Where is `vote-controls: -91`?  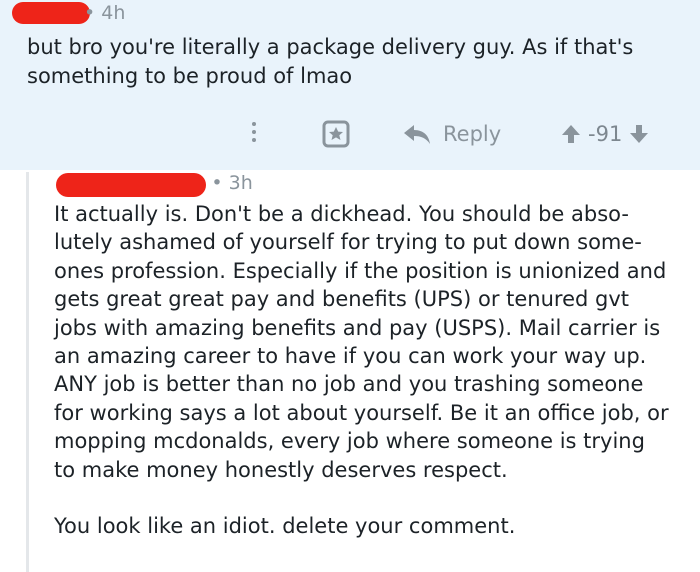
vote-controls: -91 is located at coordinates (605, 134).